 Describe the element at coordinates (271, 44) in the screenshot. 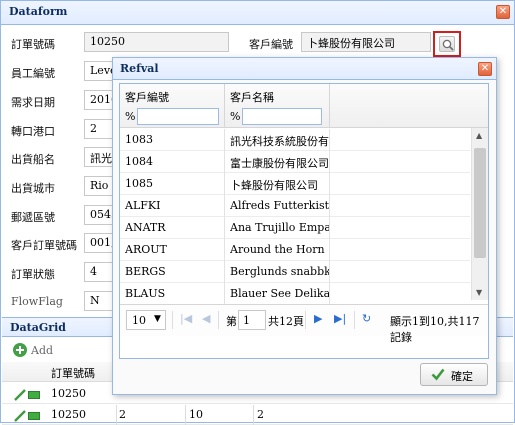

I see `field-label-customer-no: 客戶編號` at that location.